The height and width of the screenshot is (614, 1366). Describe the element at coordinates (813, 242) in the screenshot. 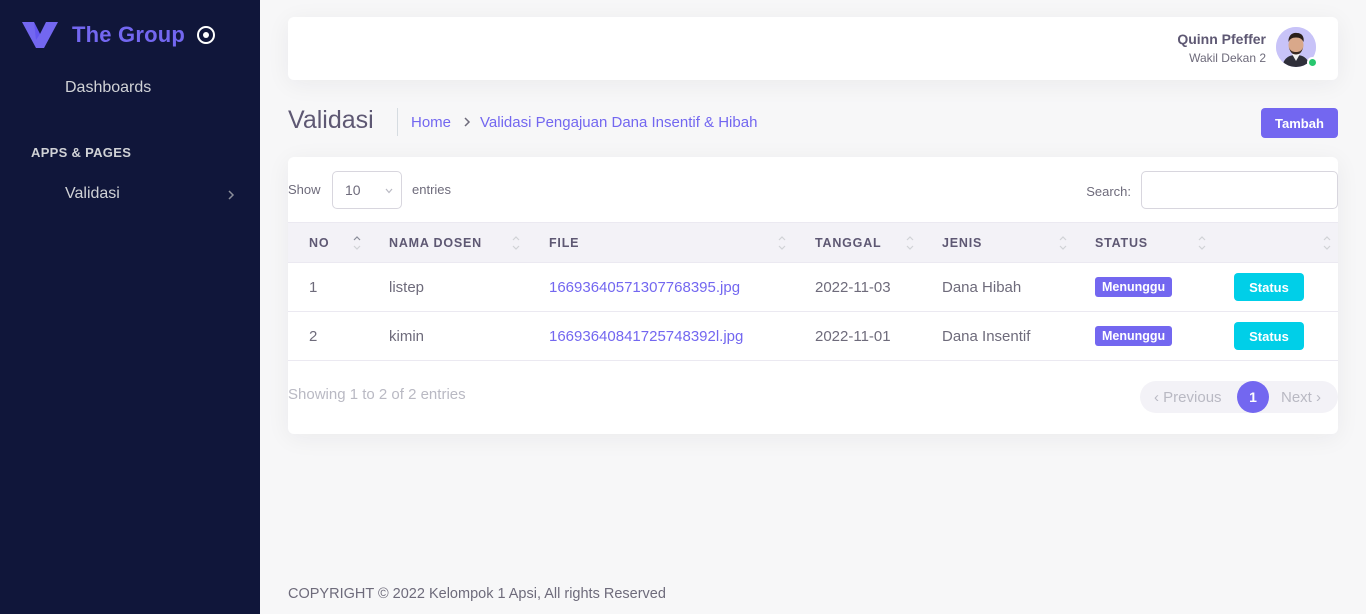

I see `table-header: NO NAMA DOSEN FILE TANGGAL JENIS STATUS` at that location.